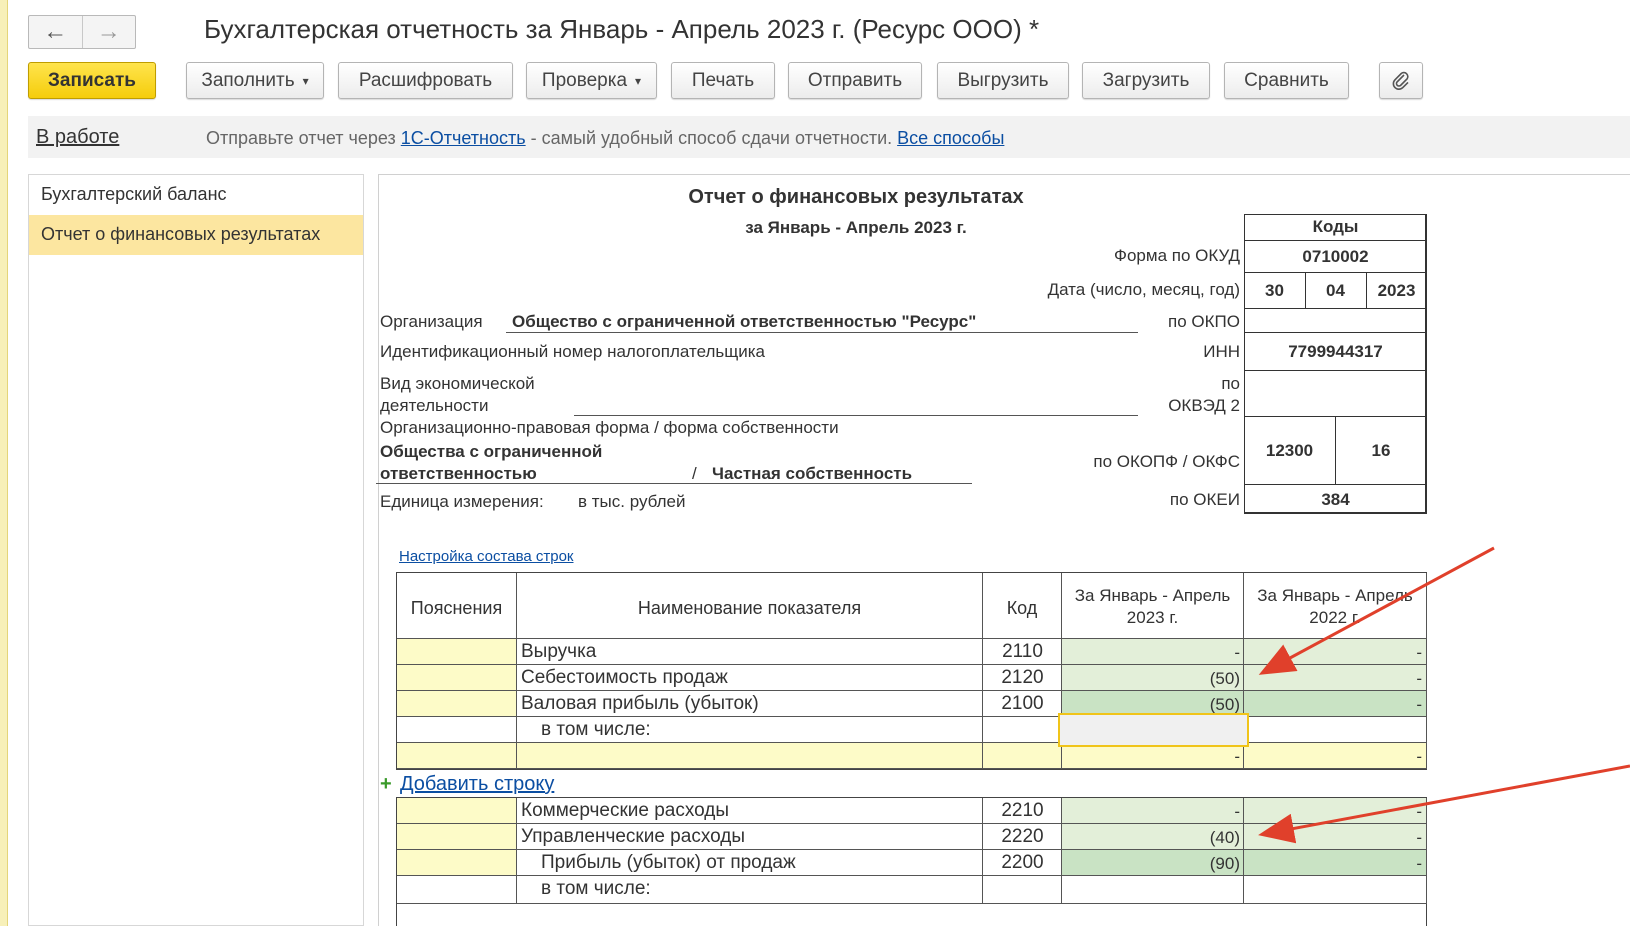 This screenshot has height=926, width=1630. Describe the element at coordinates (559, 651) in the screenshot. I see `upper-row-name: Выручка` at that location.